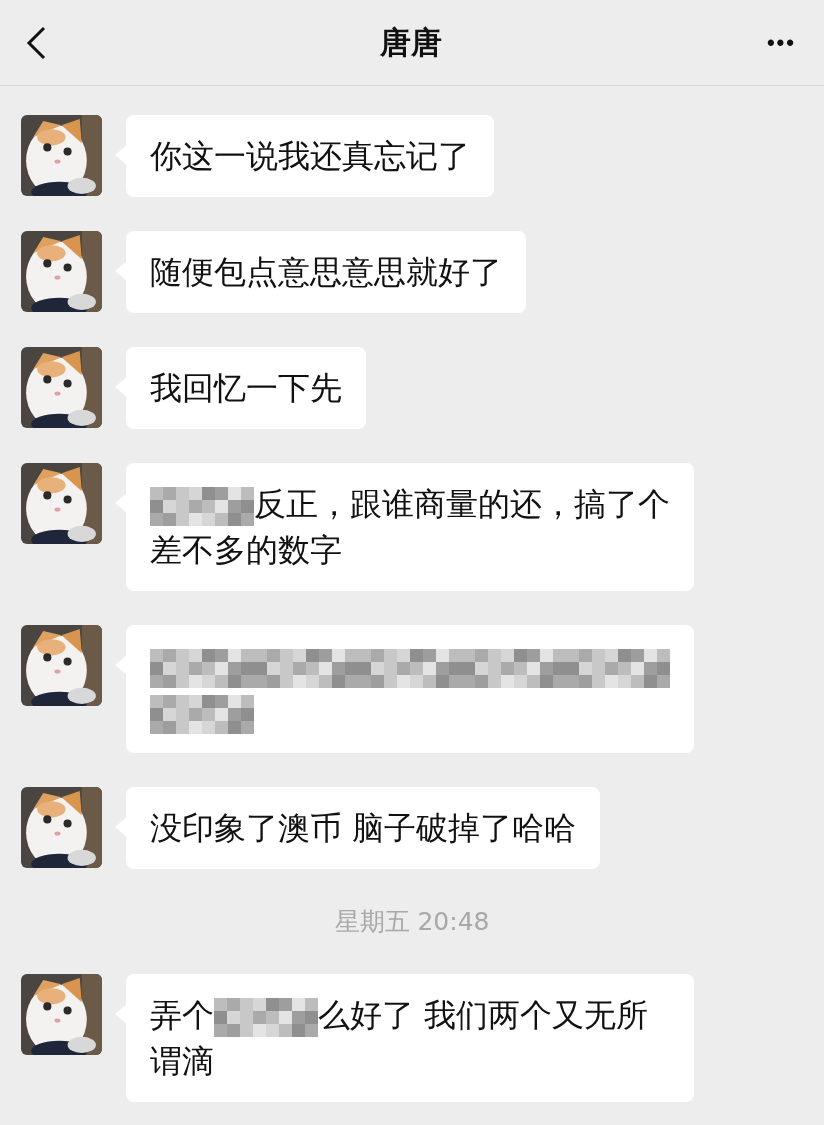 The width and height of the screenshot is (824, 1125). I want to click on back-button, so click(36, 42).